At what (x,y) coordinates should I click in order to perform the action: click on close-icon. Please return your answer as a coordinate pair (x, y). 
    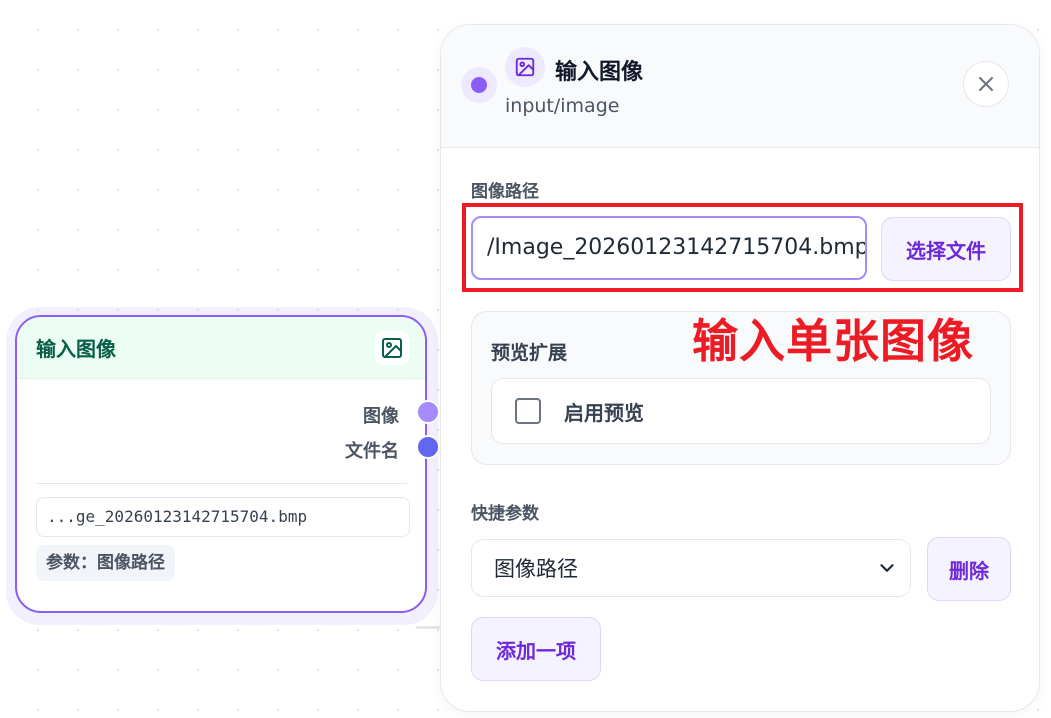
    Looking at the image, I should click on (986, 84).